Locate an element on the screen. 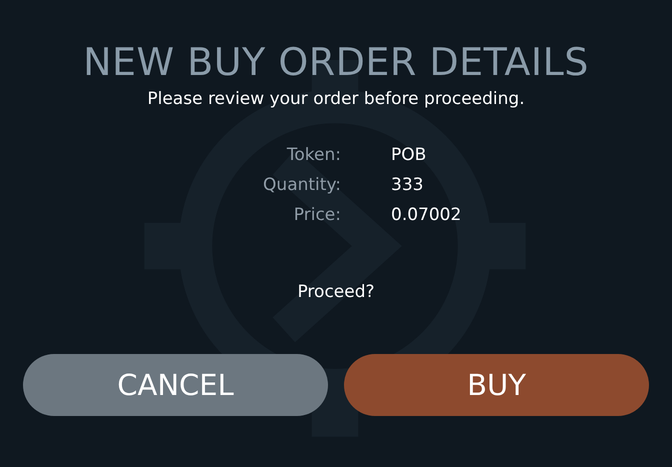  dialog-title: NEW BUY ORDER DETAILS is located at coordinates (336, 62).